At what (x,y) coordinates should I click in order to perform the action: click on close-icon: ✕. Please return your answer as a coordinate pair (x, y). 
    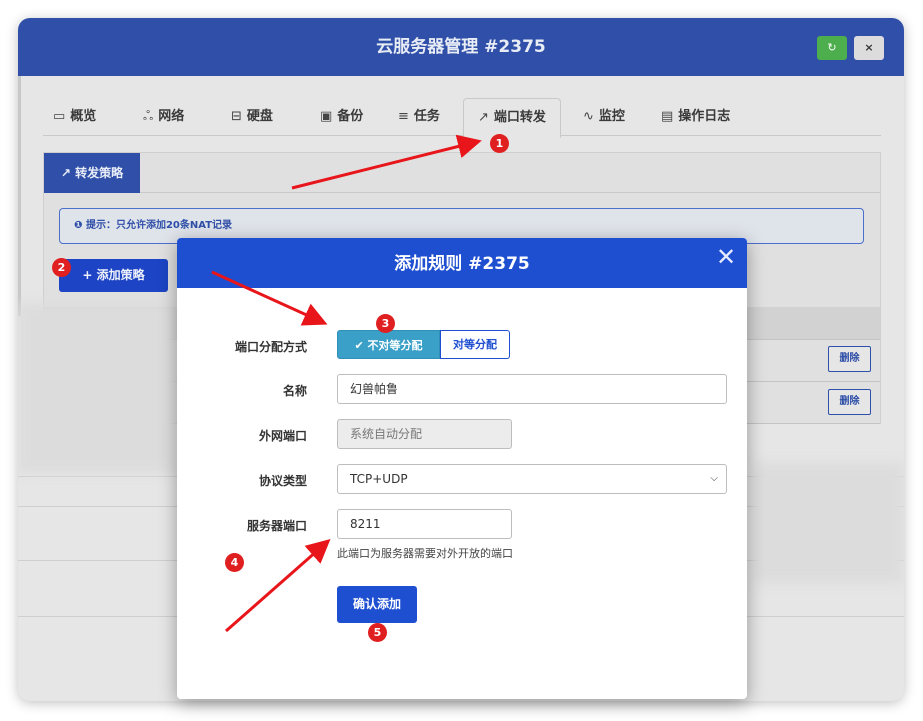
    Looking at the image, I should click on (726, 257).